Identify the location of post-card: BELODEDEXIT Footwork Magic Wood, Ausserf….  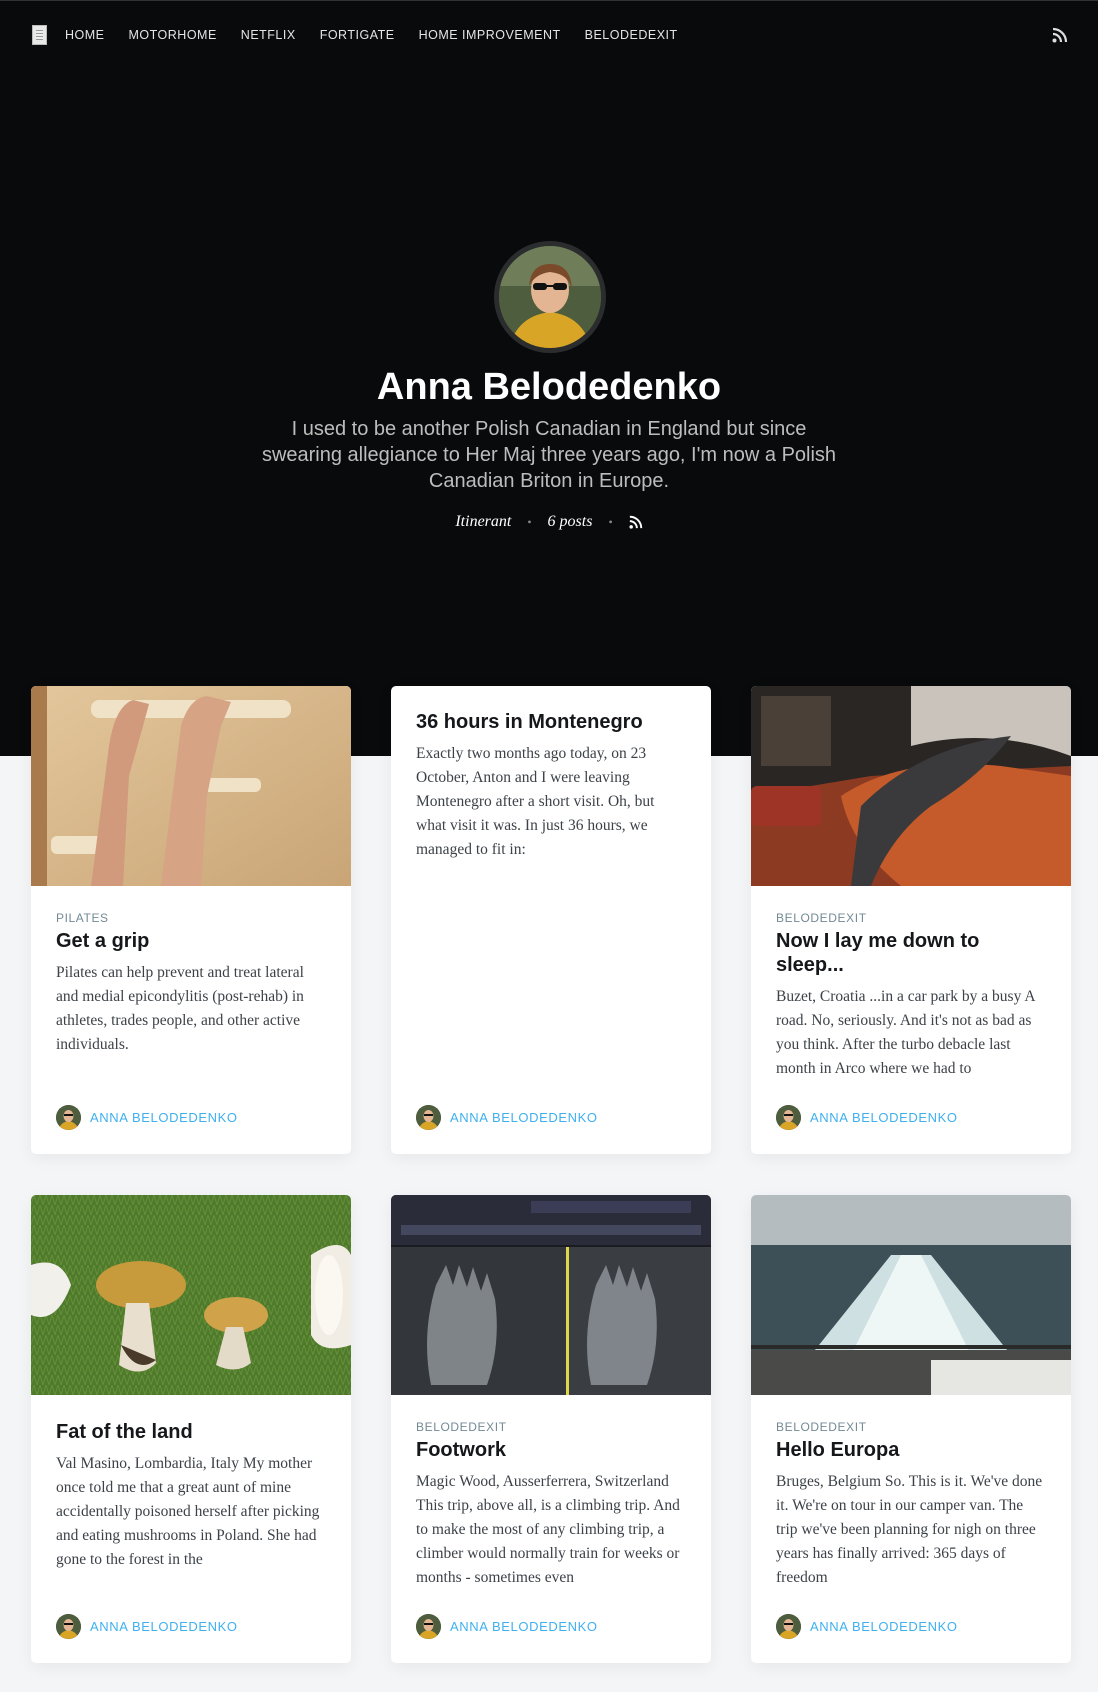
(551, 1429).